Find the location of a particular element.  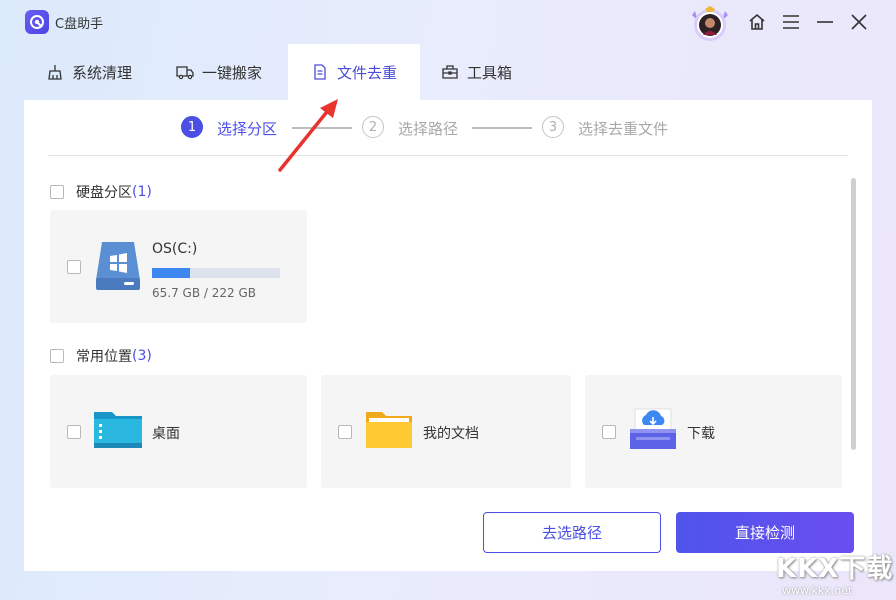

app-logo-icon is located at coordinates (37, 22).